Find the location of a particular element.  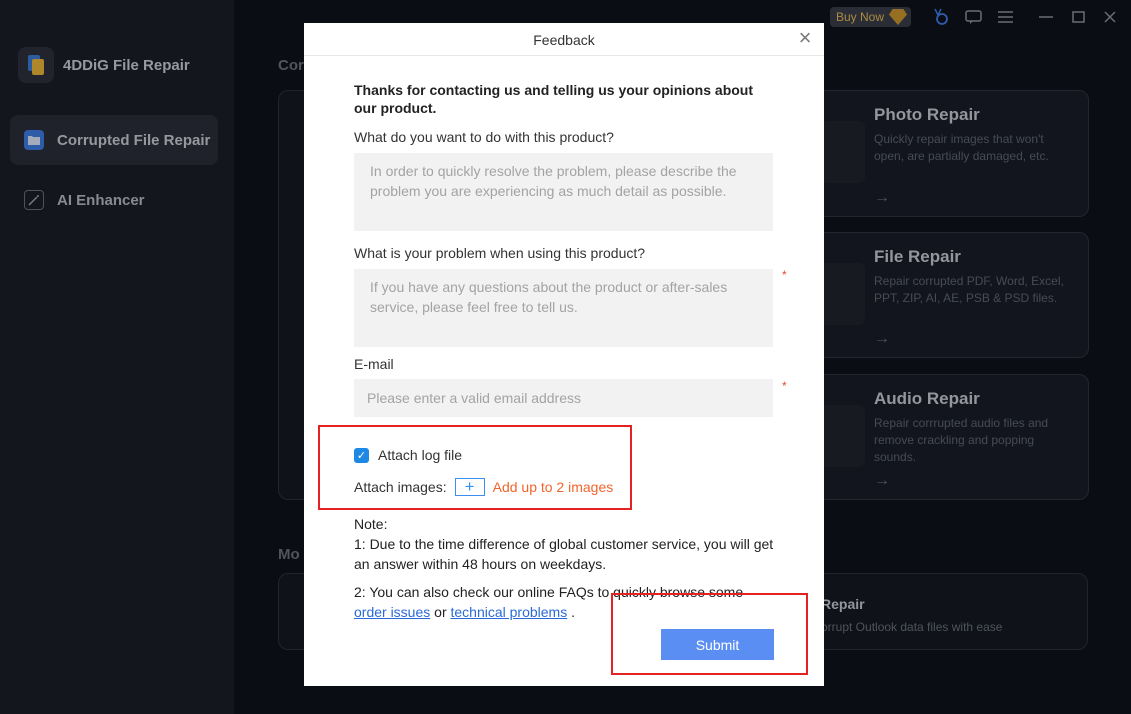

attachment-highlight-box is located at coordinates (475, 467).